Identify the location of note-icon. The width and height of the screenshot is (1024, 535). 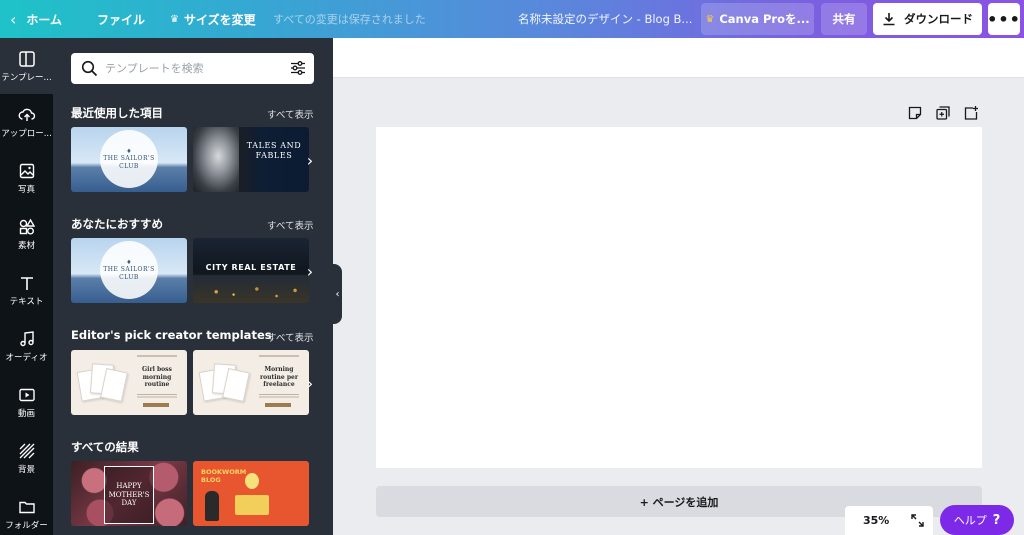
(915, 113).